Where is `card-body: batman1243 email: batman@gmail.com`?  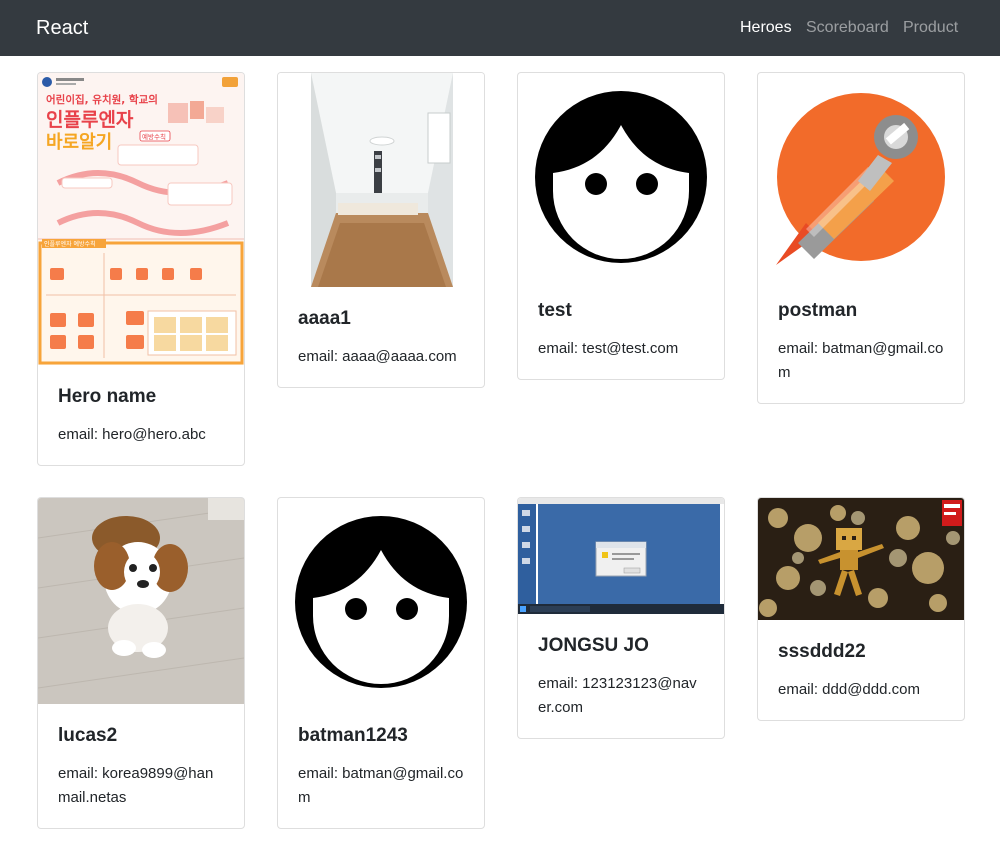
card-body: batman1243 email: batman@gmail.com is located at coordinates (381, 766).